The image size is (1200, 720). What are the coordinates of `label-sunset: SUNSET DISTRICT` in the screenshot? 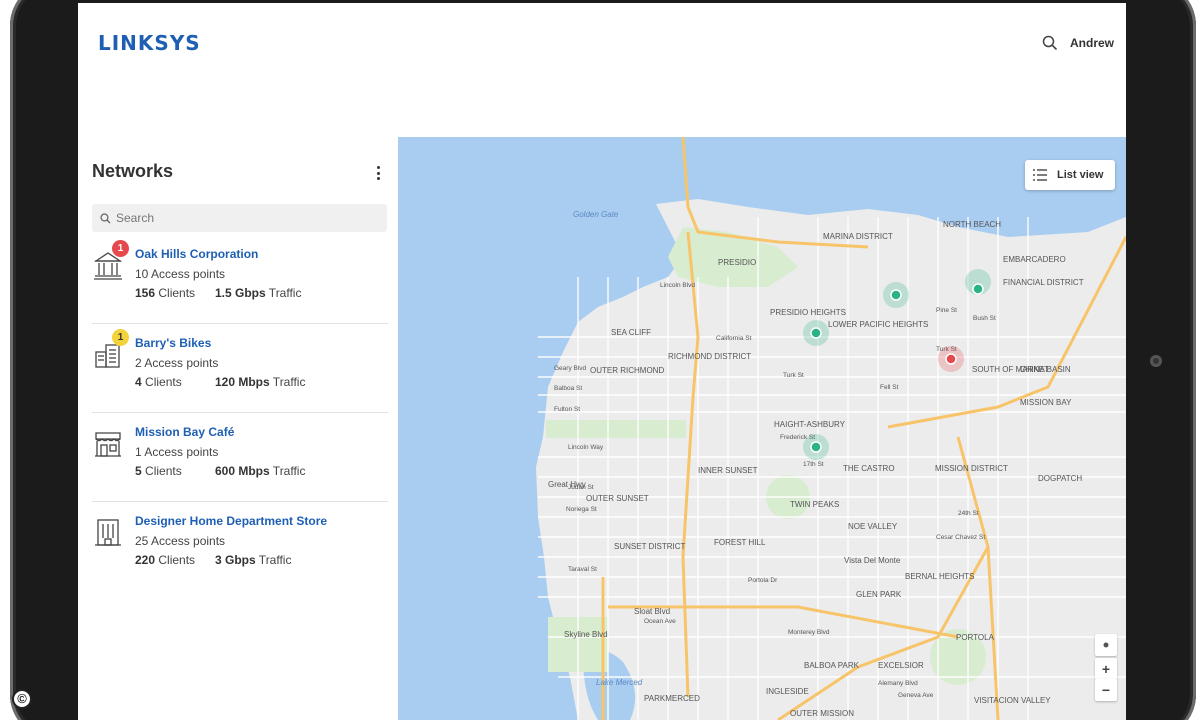 It's located at (650, 546).